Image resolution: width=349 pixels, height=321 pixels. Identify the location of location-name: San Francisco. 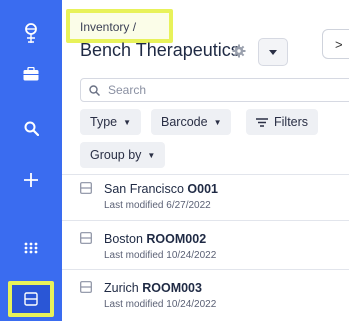
(144, 189).